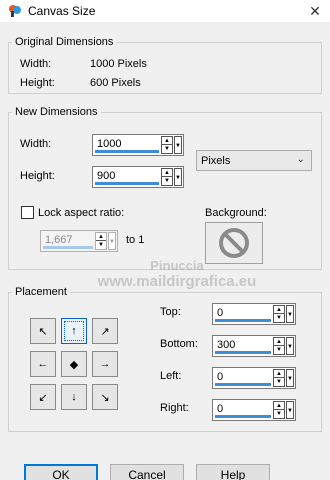  I want to click on left-dropdown-icon: ▼, so click(290, 378).